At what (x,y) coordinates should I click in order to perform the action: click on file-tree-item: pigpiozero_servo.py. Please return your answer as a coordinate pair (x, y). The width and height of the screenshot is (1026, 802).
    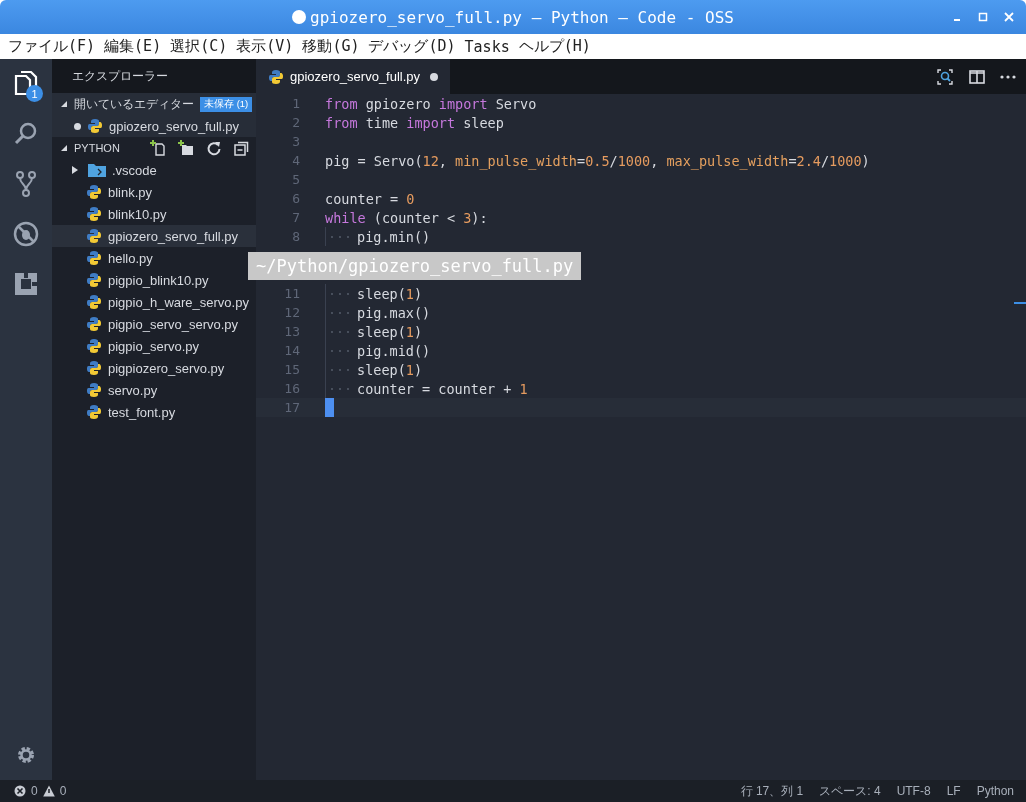
    Looking at the image, I should click on (154, 368).